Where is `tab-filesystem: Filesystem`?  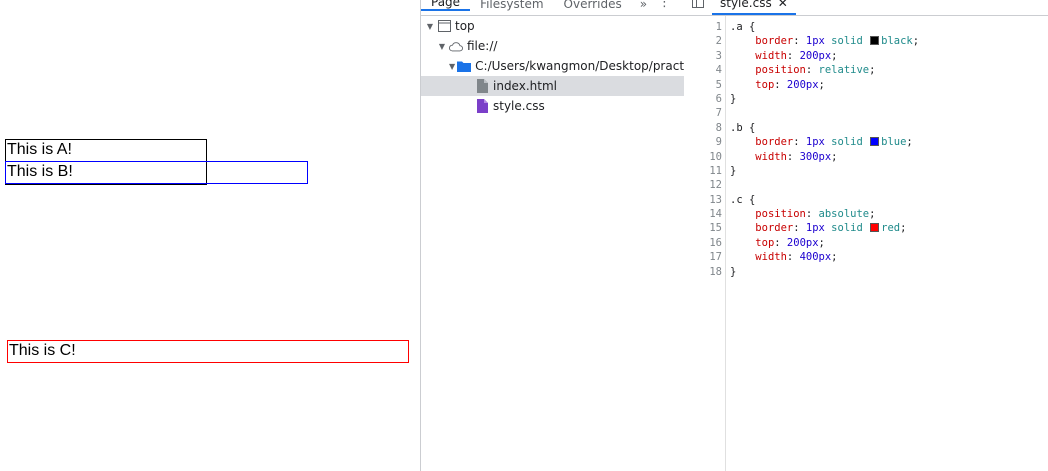
tab-filesystem: Filesystem is located at coordinates (511, 5).